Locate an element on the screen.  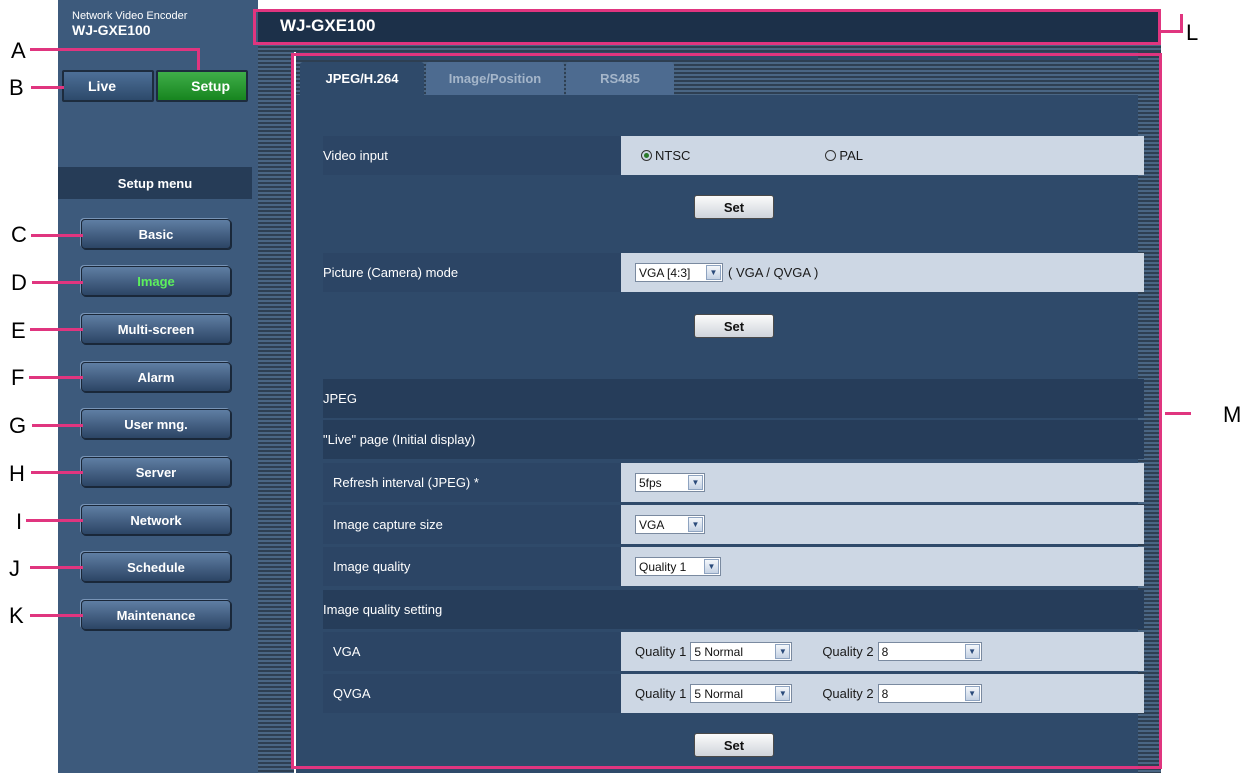
menu-alarm-button: Alarm is located at coordinates (156, 377).